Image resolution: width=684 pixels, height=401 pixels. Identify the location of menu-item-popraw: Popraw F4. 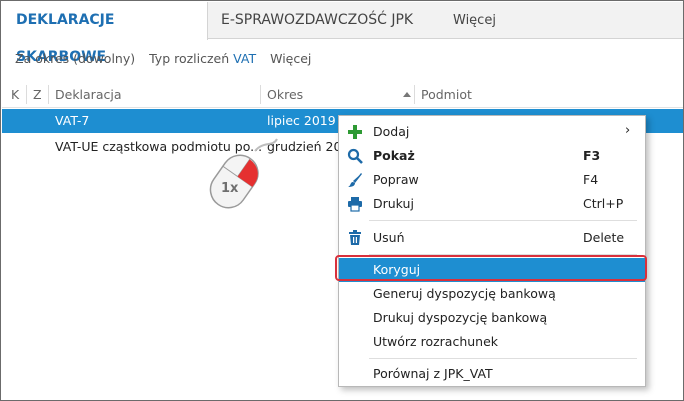
(492, 180).